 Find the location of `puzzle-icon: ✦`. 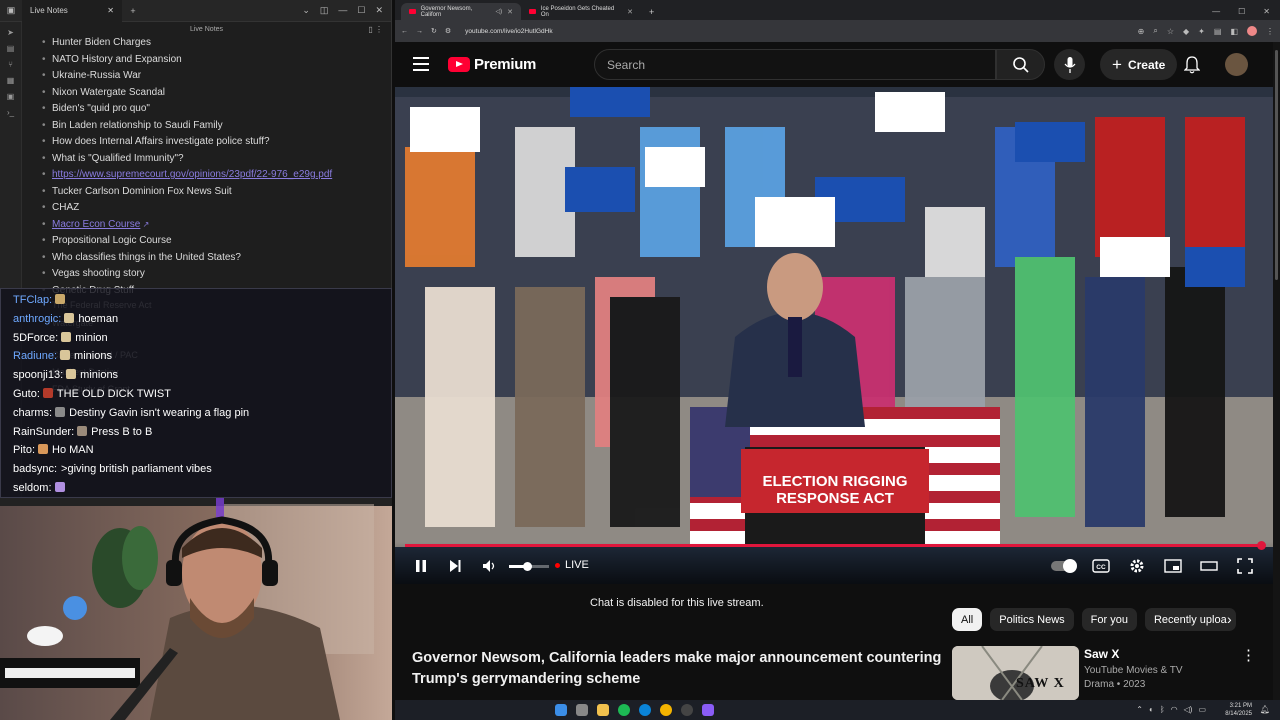

puzzle-icon: ✦ is located at coordinates (1201, 31).